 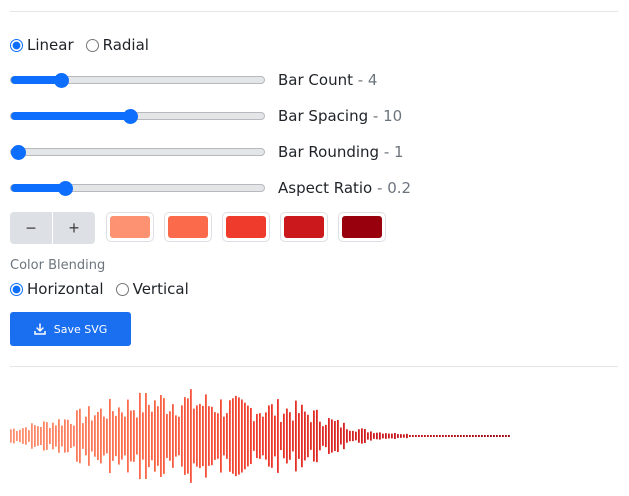 I want to click on bar-spacing-slider-row: Bar Spacing - 10, so click(x=206, y=116).